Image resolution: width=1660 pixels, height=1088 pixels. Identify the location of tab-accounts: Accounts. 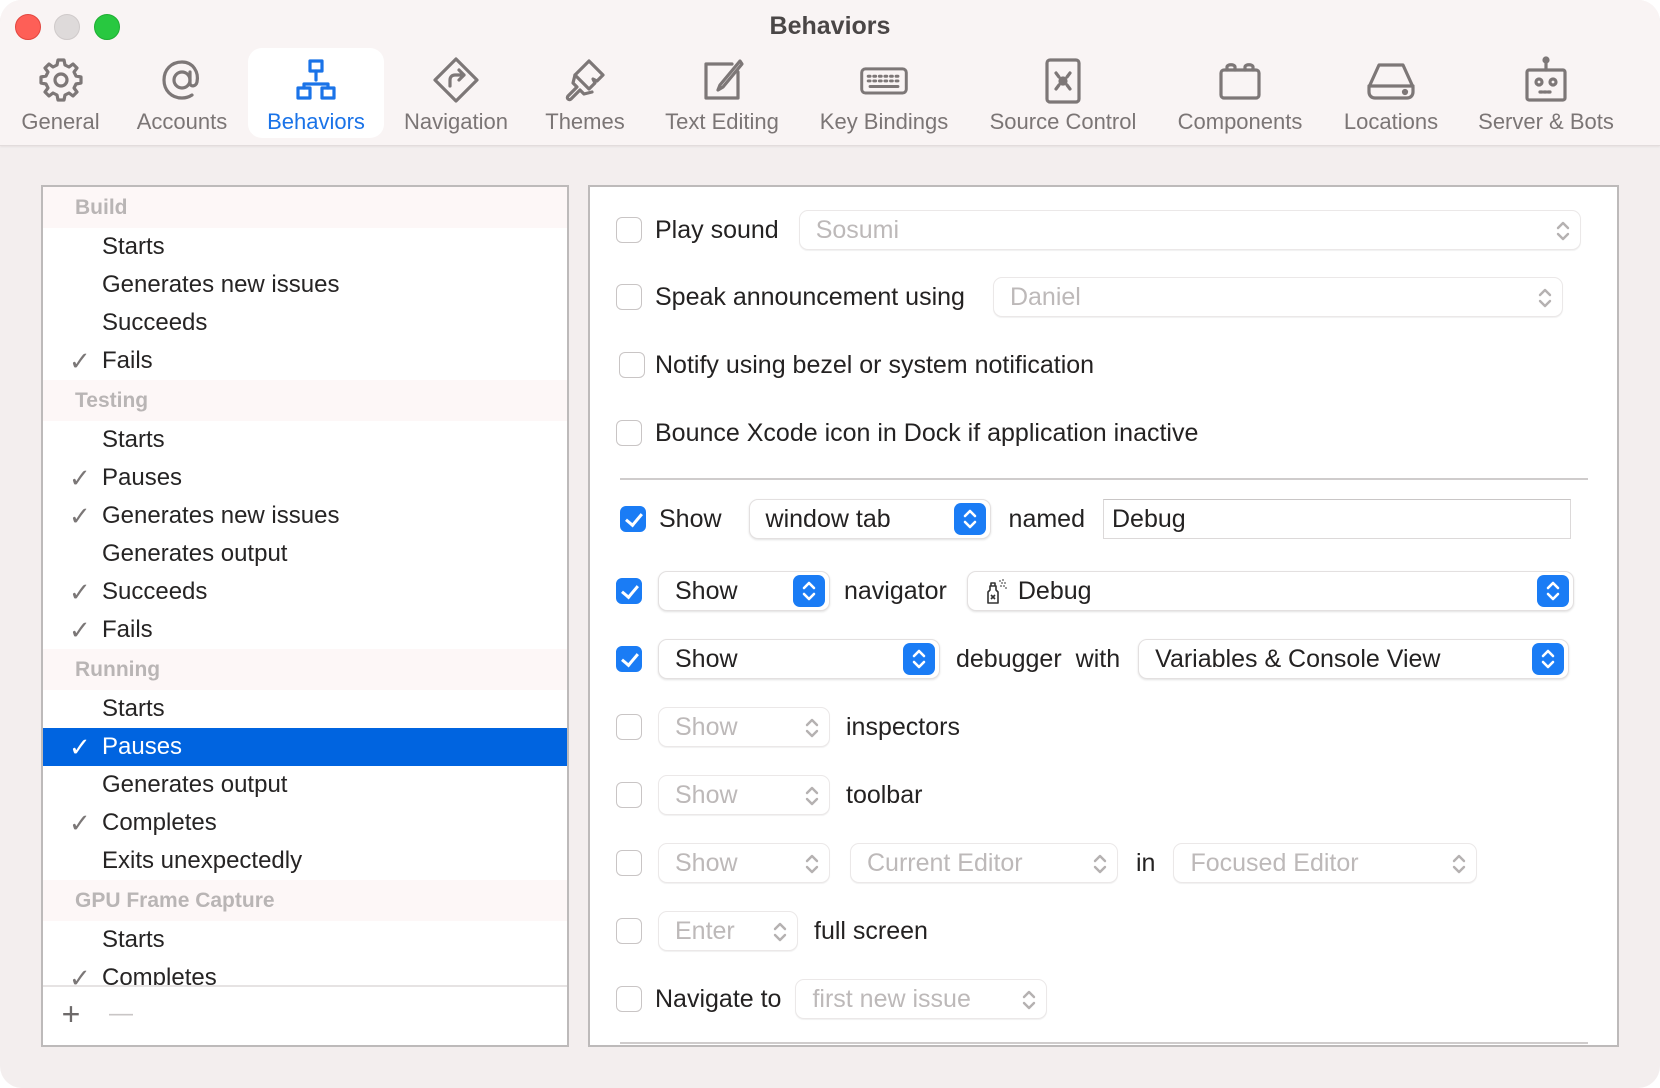
(182, 93).